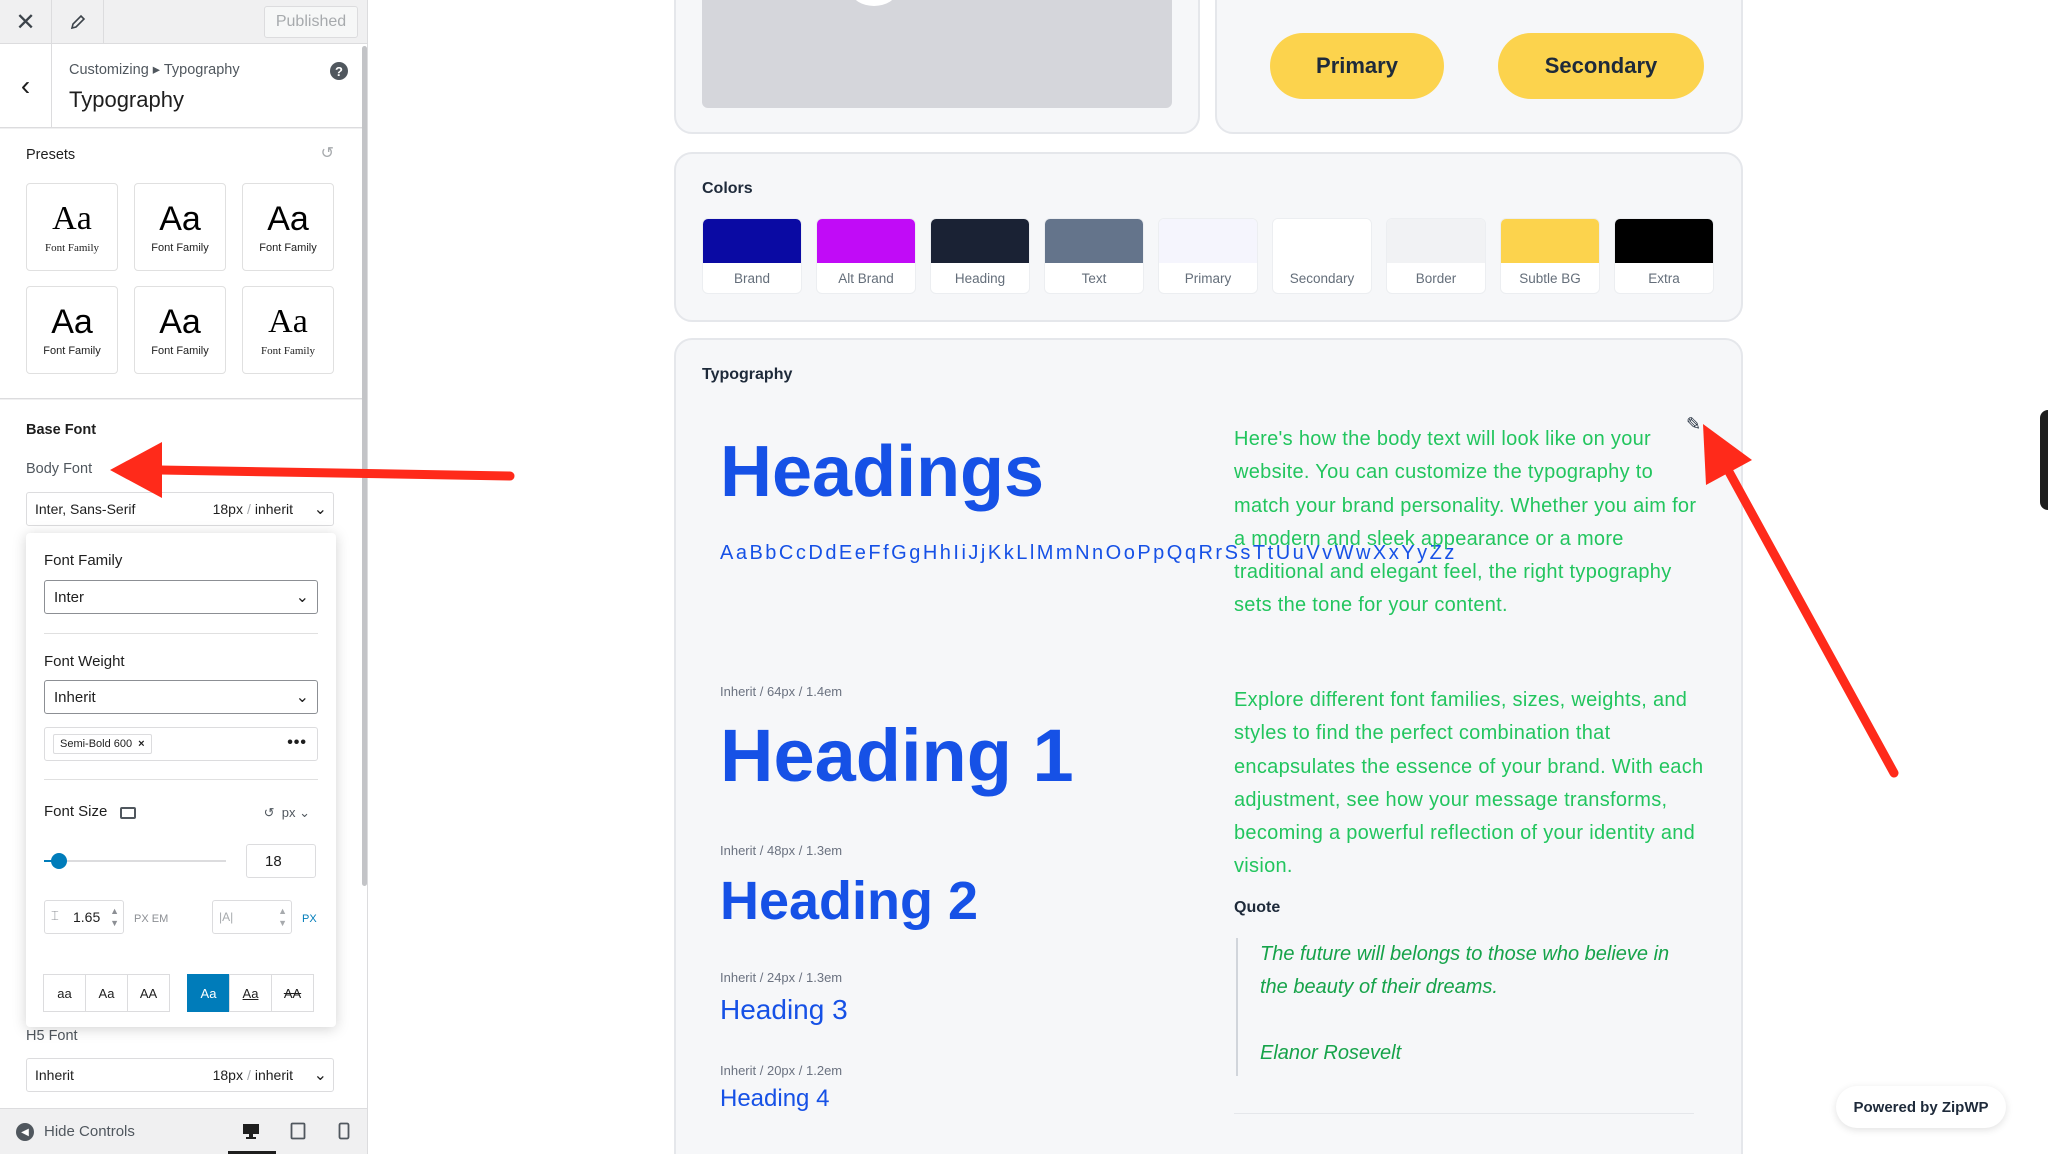 Image resolution: width=2048 pixels, height=1154 pixels. Describe the element at coordinates (78, 22) in the screenshot. I see `pencil-icon` at that location.